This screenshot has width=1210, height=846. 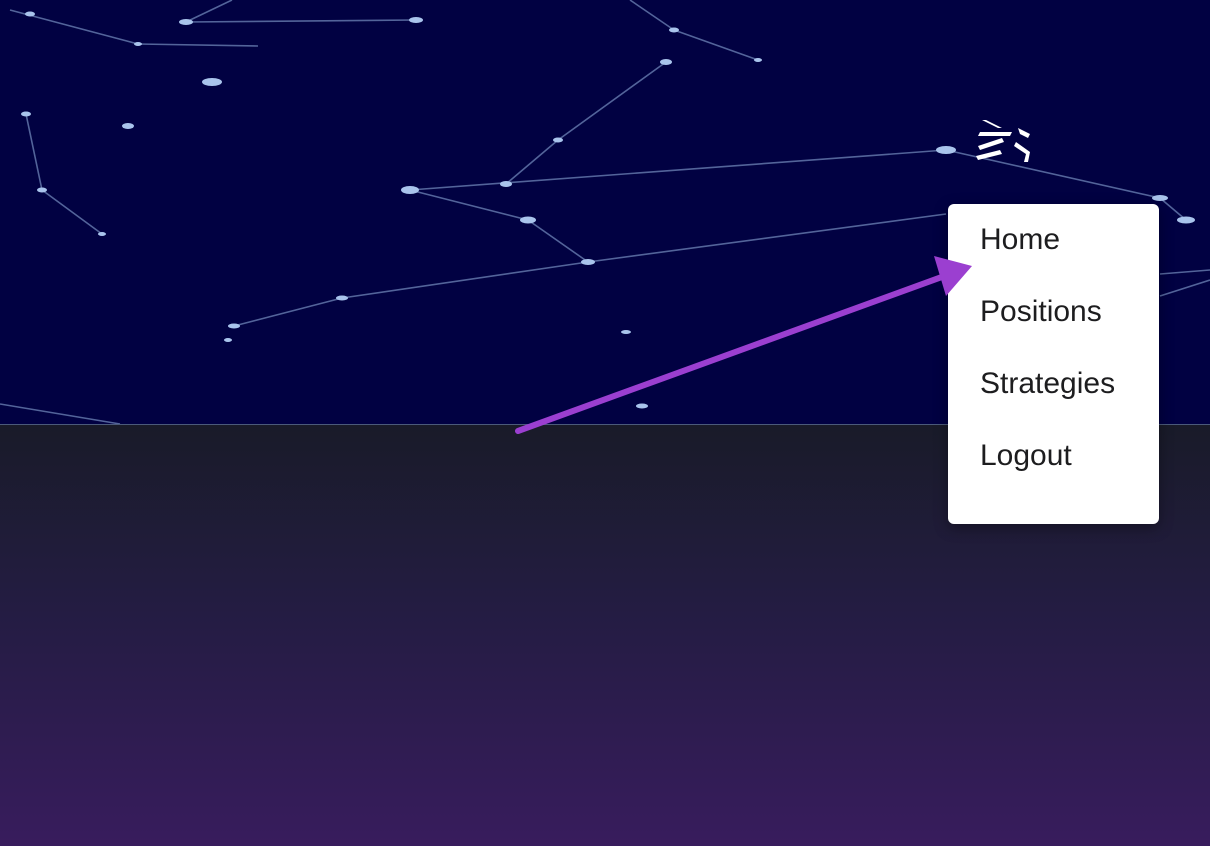 What do you see at coordinates (1005, 143) in the screenshot?
I see `menu-collapse-icon` at bounding box center [1005, 143].